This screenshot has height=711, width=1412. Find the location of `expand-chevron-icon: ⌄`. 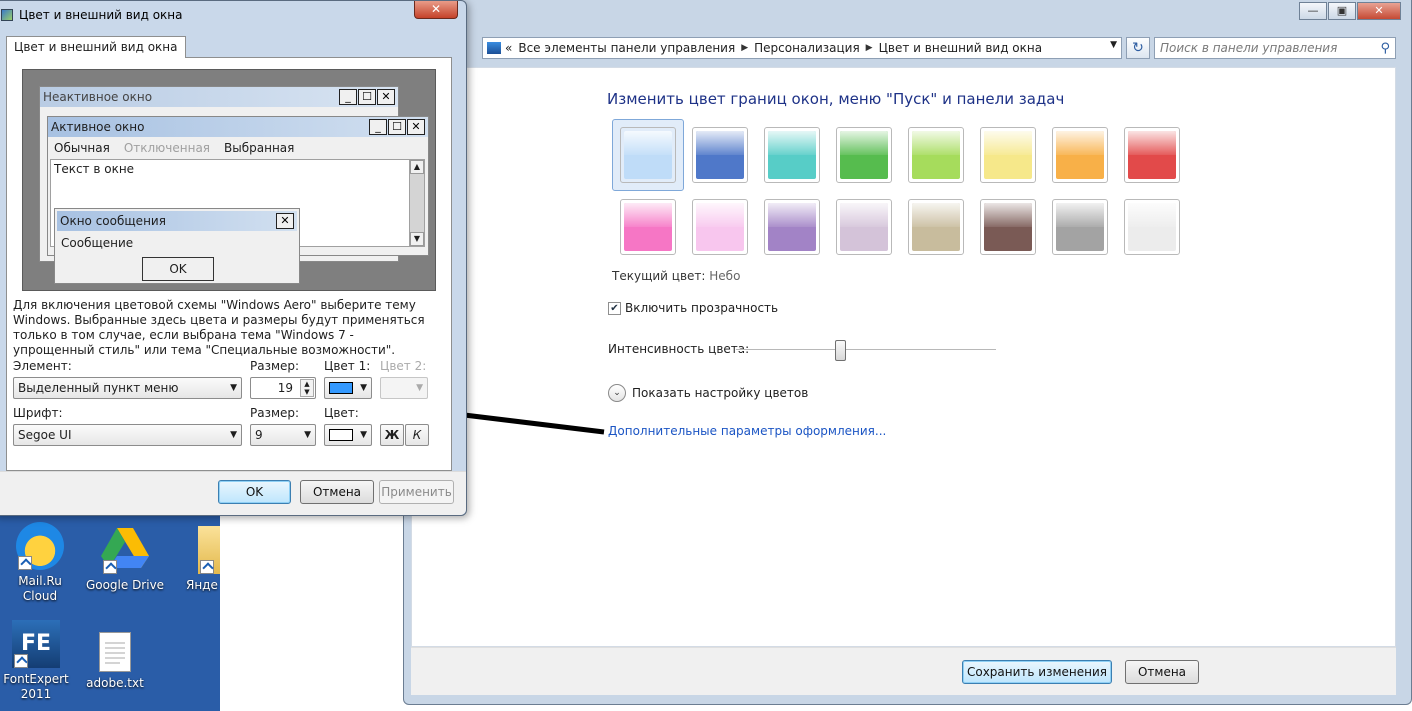

expand-chevron-icon: ⌄ is located at coordinates (617, 393).